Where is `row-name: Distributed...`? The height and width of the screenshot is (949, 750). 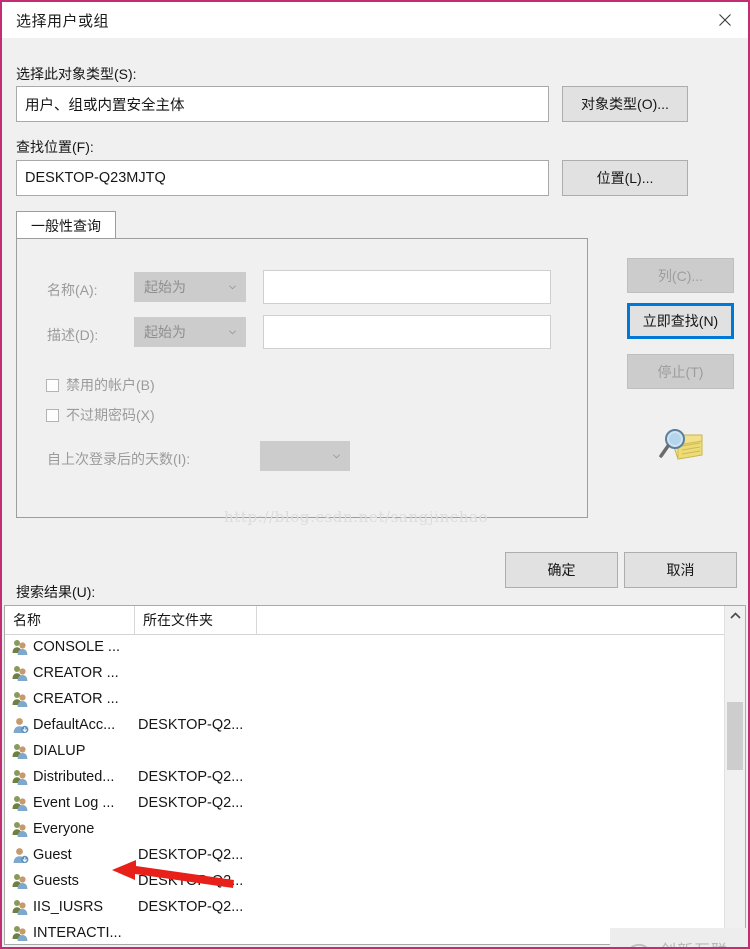
row-name: Distributed... is located at coordinates (74, 777).